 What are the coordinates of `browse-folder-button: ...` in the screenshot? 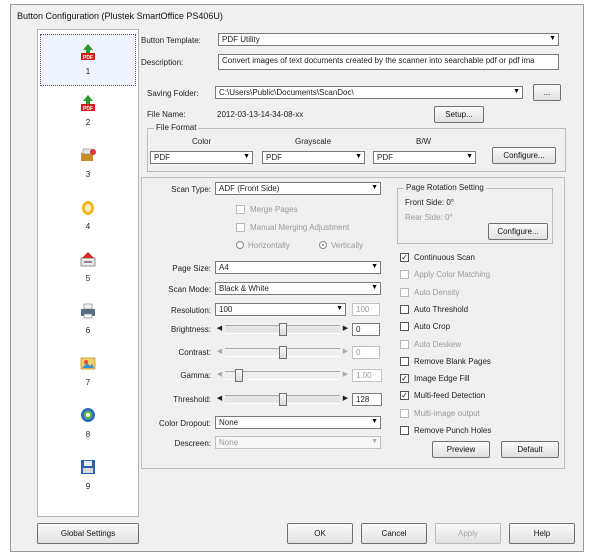 It's located at (547, 92).